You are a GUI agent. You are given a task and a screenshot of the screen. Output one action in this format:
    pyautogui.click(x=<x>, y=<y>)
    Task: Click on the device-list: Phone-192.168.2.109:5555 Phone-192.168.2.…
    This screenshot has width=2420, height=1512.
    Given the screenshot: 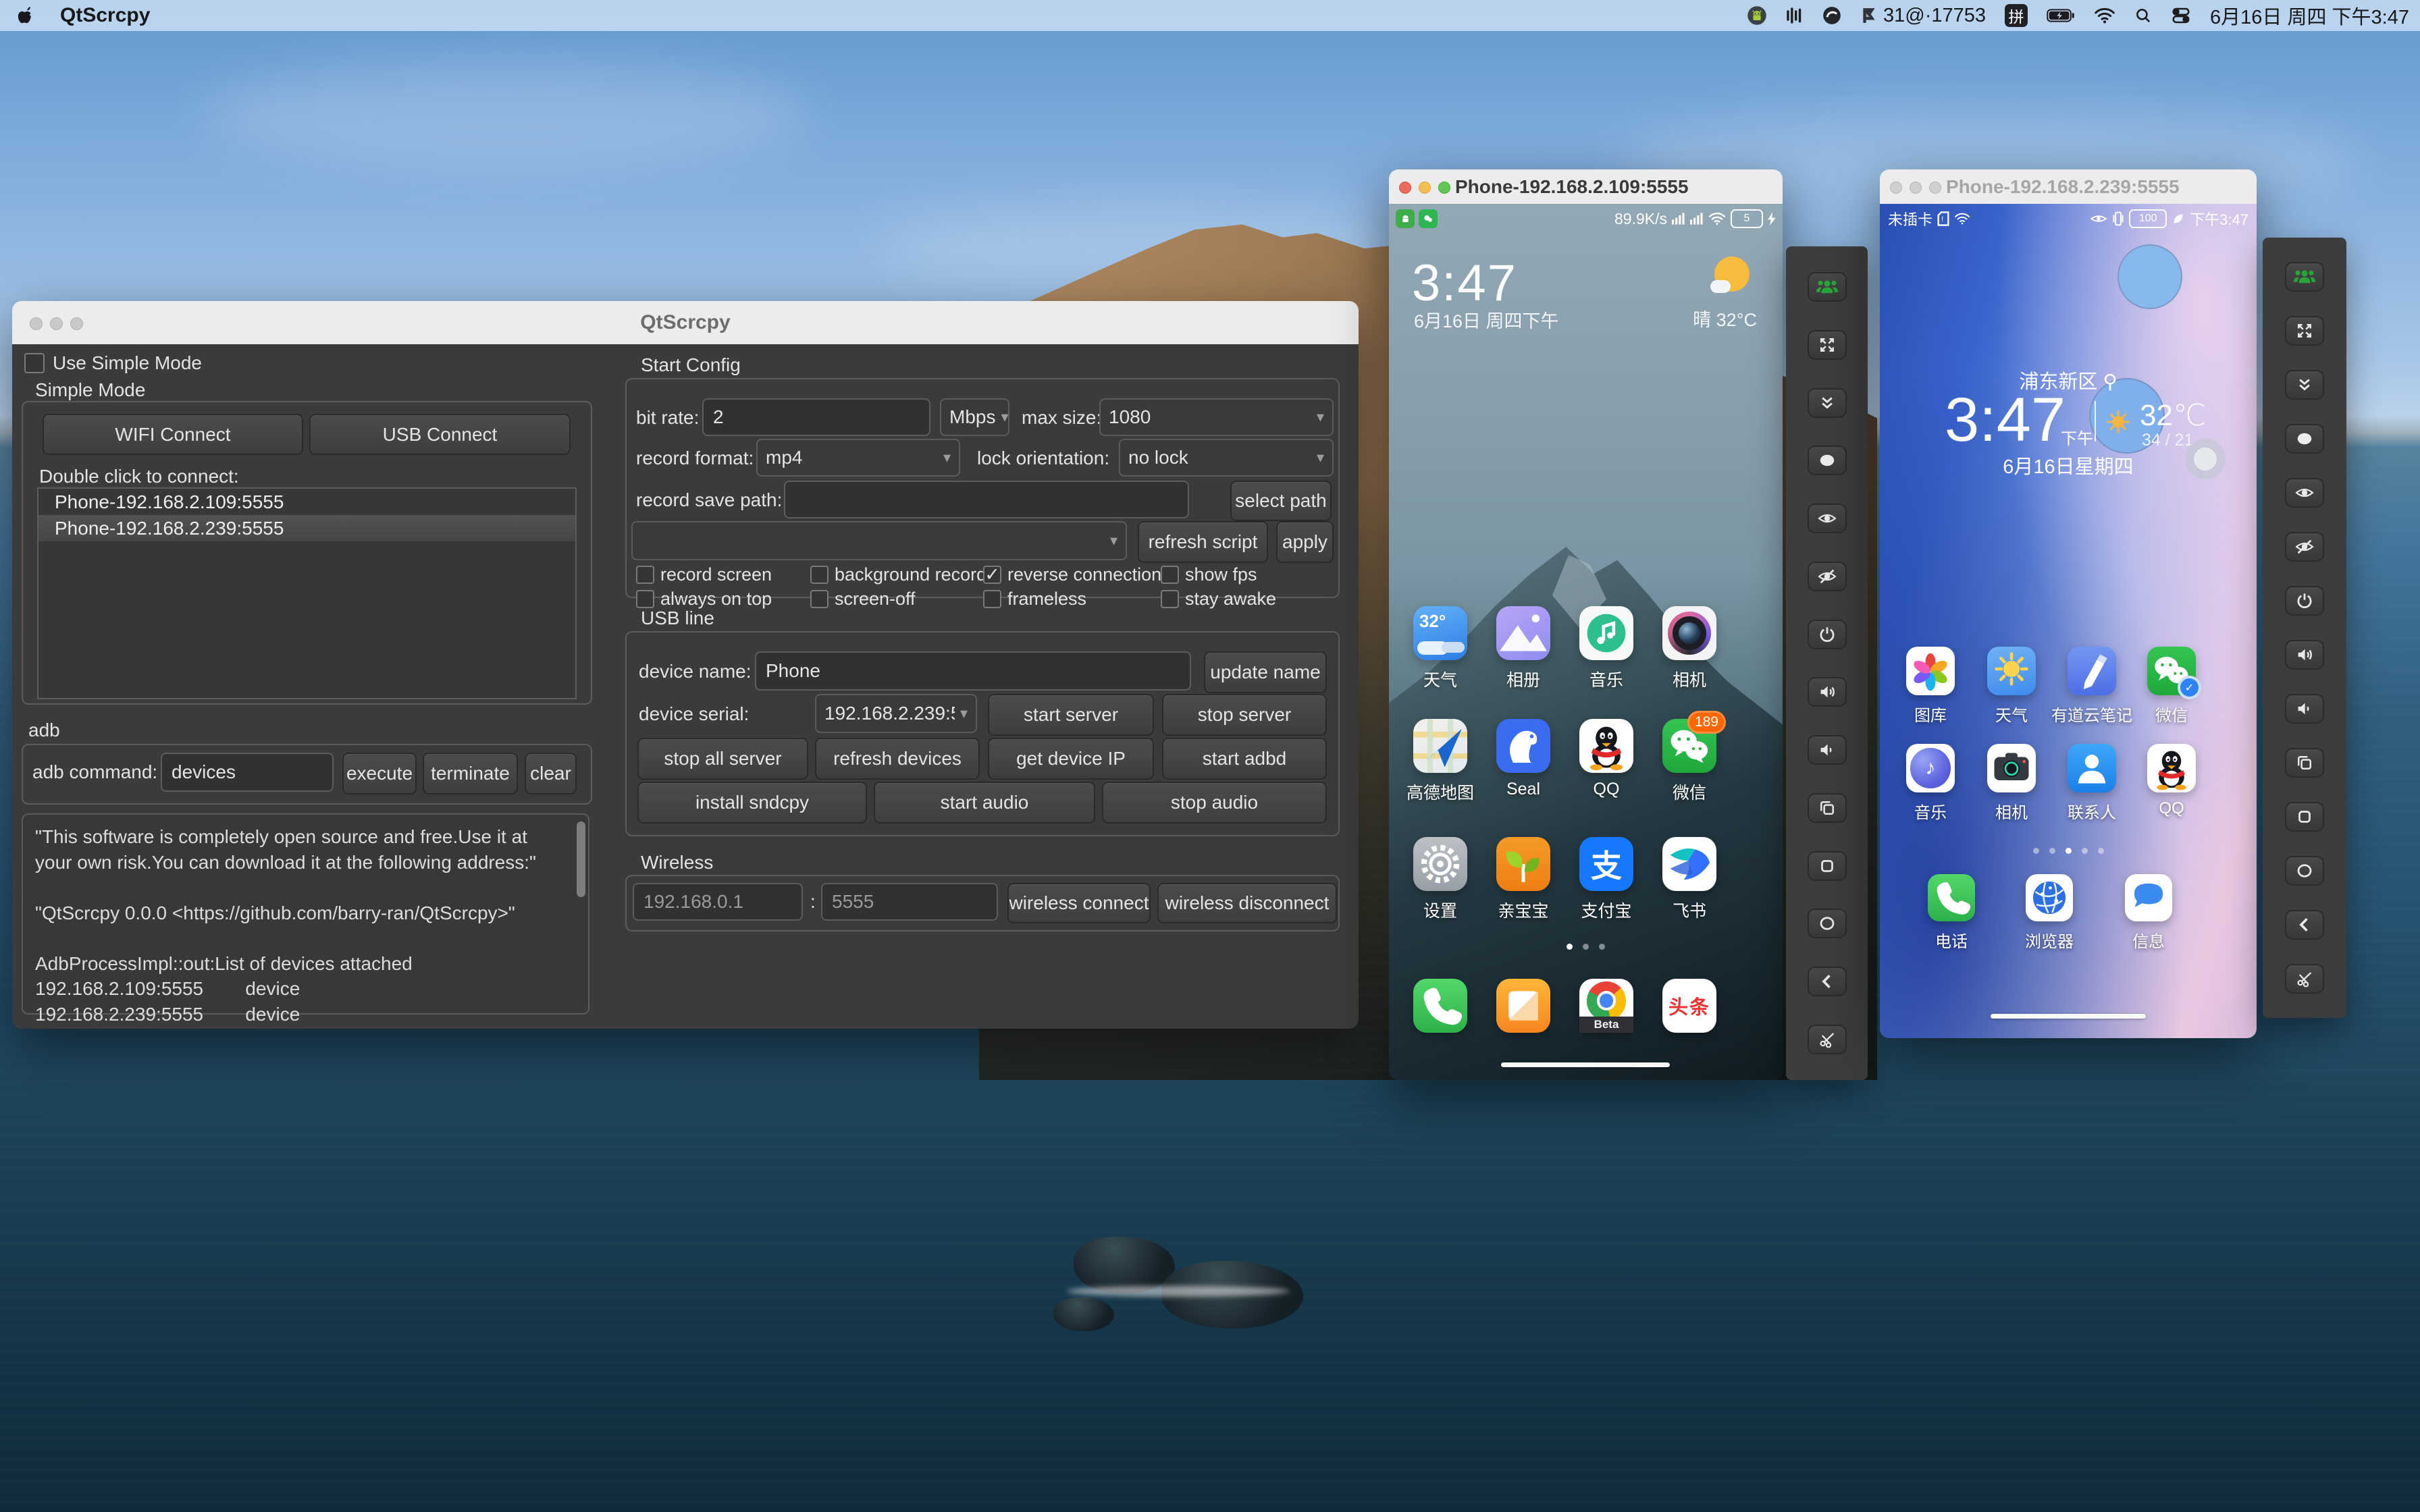 What is the action you would take?
    pyautogui.click(x=307, y=593)
    